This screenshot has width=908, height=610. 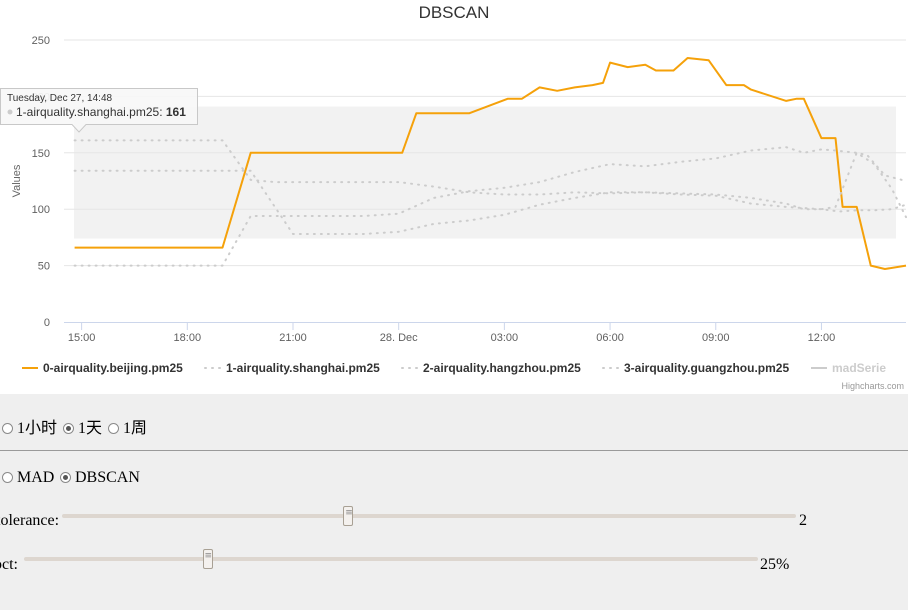 What do you see at coordinates (505, 338) in the screenshot?
I see `x-tick-label: 03:00` at bounding box center [505, 338].